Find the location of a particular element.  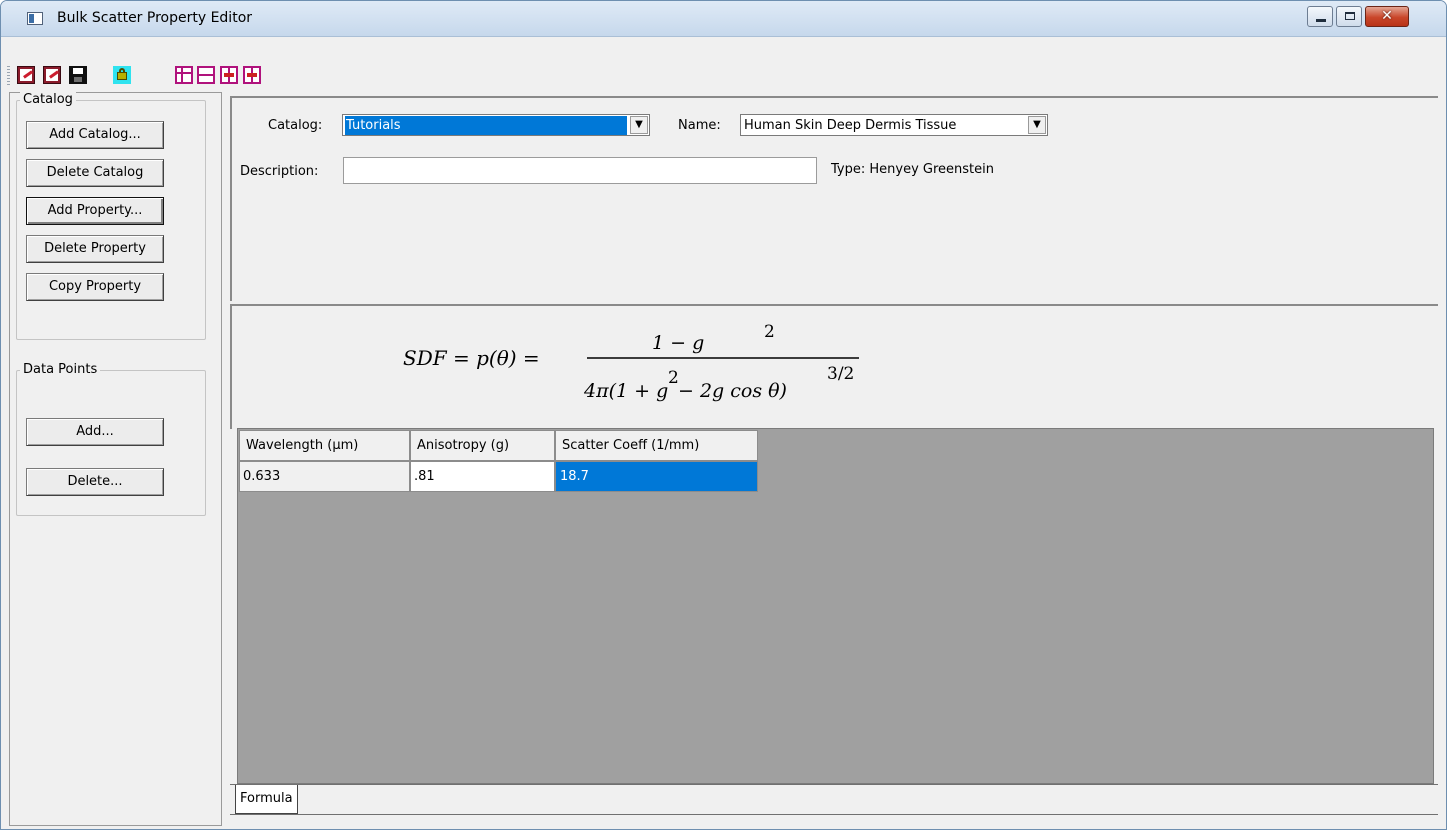

table-cell-anisotropy: .81 is located at coordinates (482, 476).